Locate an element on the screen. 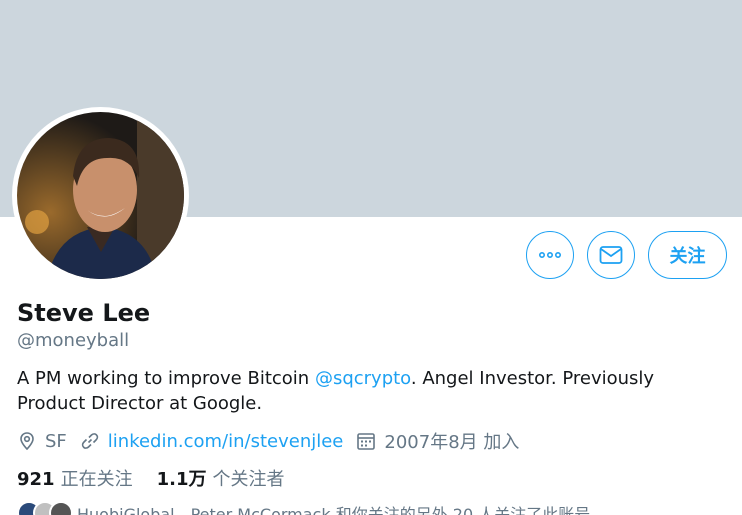 The height and width of the screenshot is (515, 742). avatar-photo is located at coordinates (100, 195).